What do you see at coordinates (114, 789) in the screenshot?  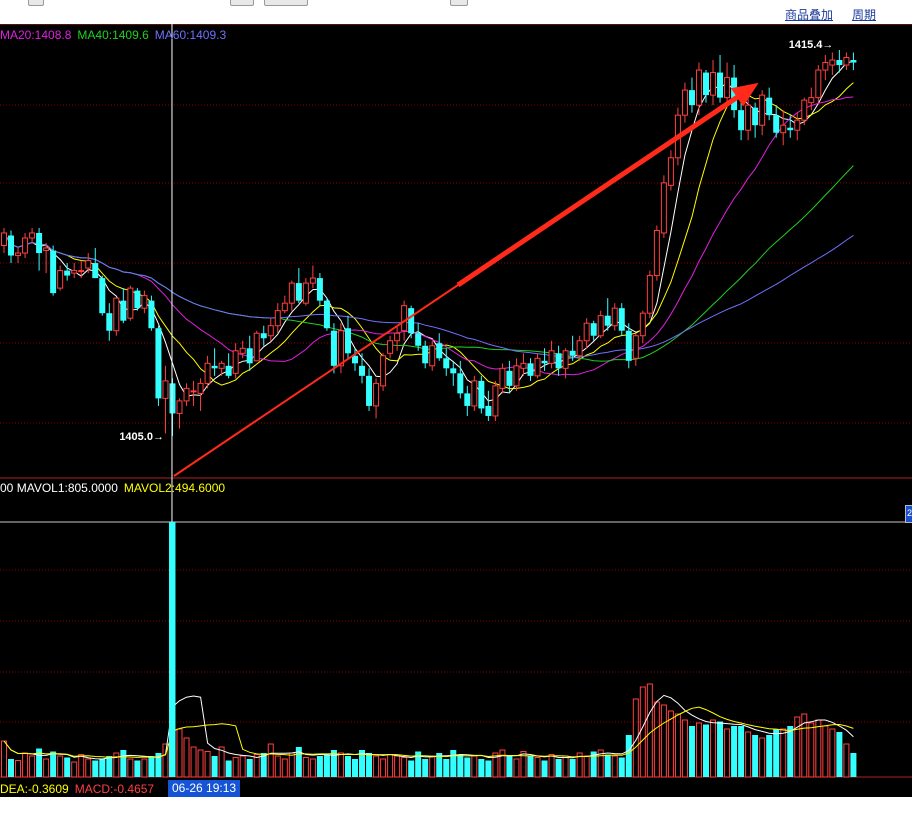 I see `macd-label: MACD:-0.4657` at bounding box center [114, 789].